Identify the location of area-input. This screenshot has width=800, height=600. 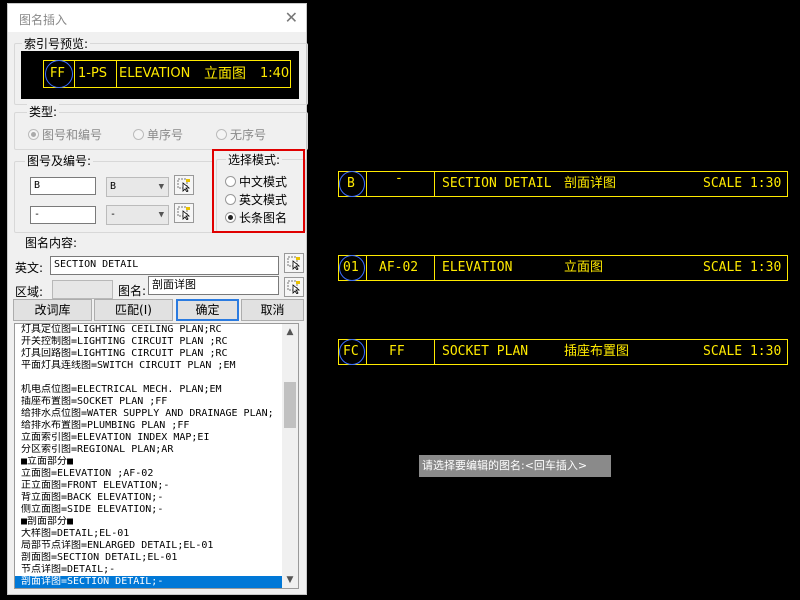
(82, 289).